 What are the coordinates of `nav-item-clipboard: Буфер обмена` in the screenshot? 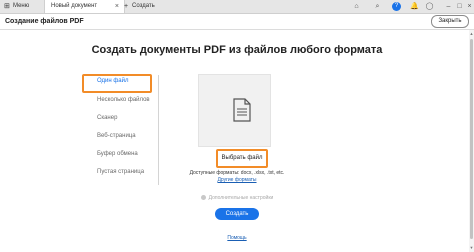 It's located at (117, 154).